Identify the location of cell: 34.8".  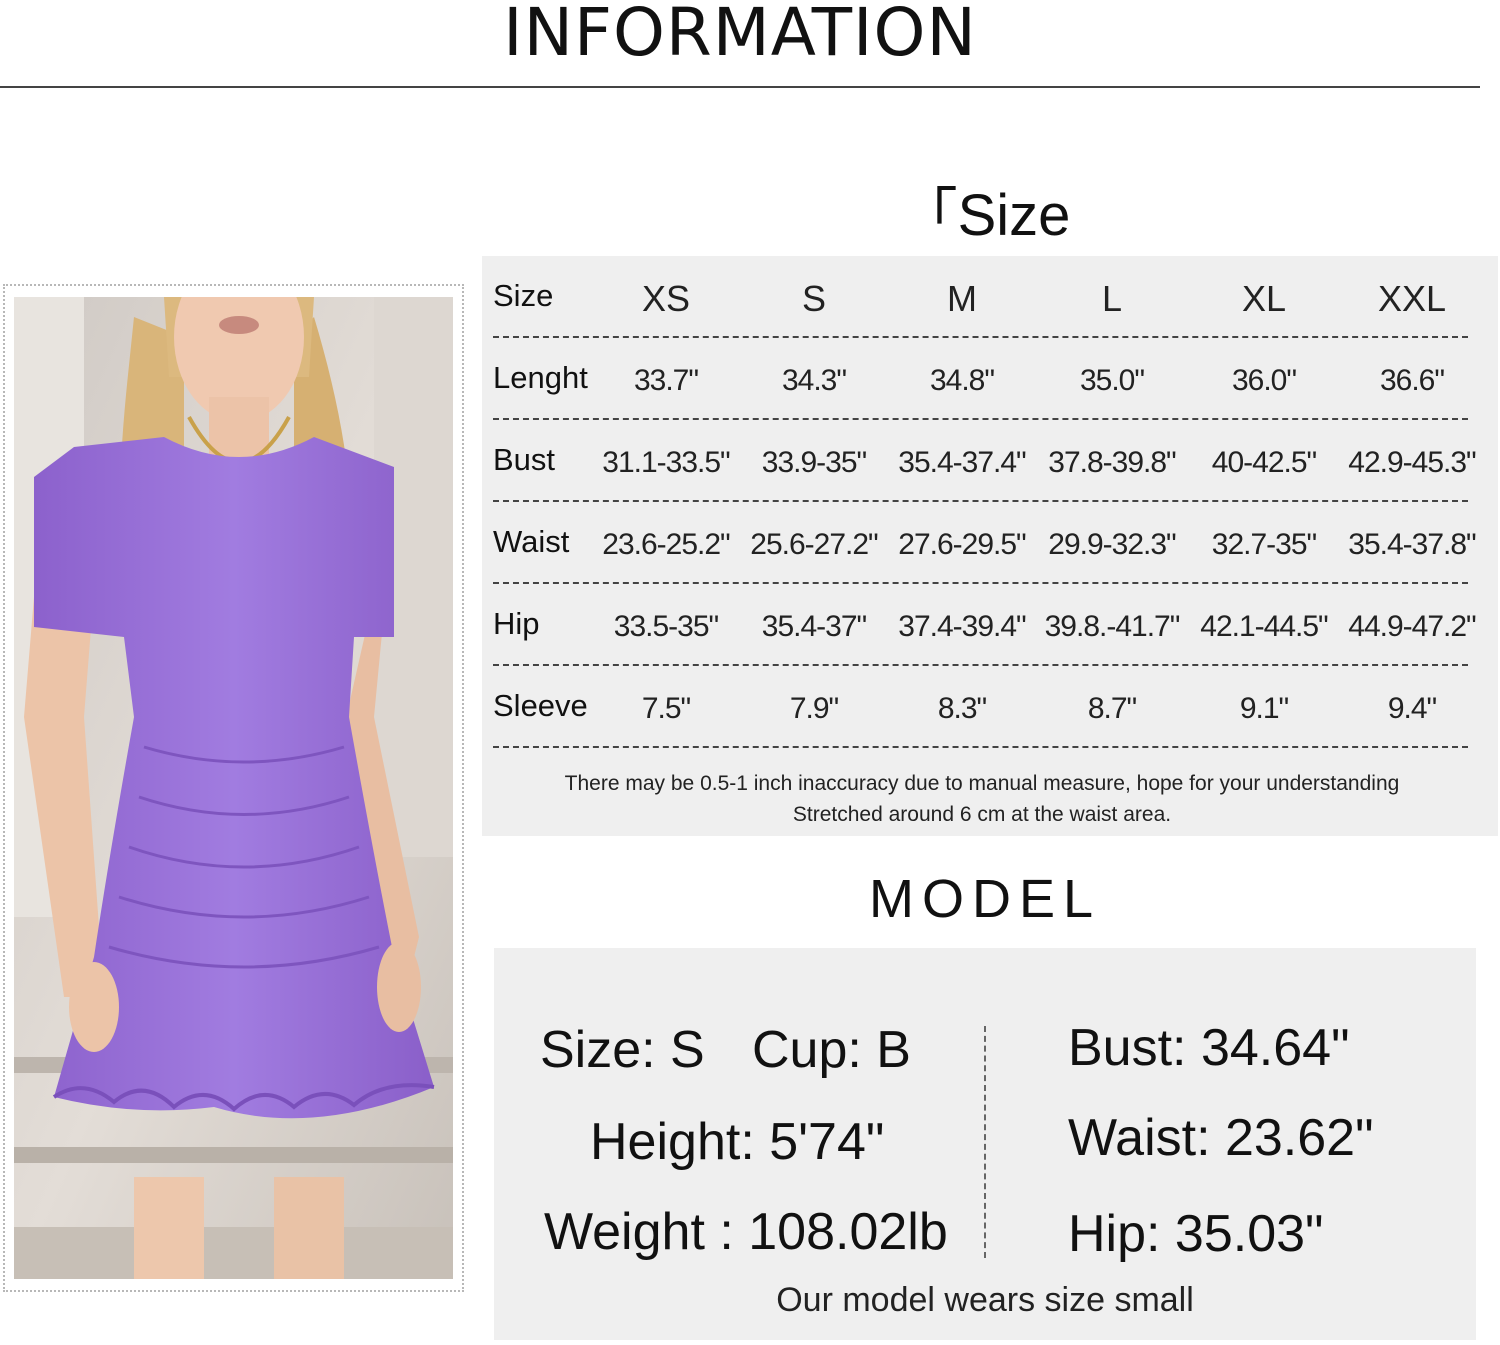
(962, 380).